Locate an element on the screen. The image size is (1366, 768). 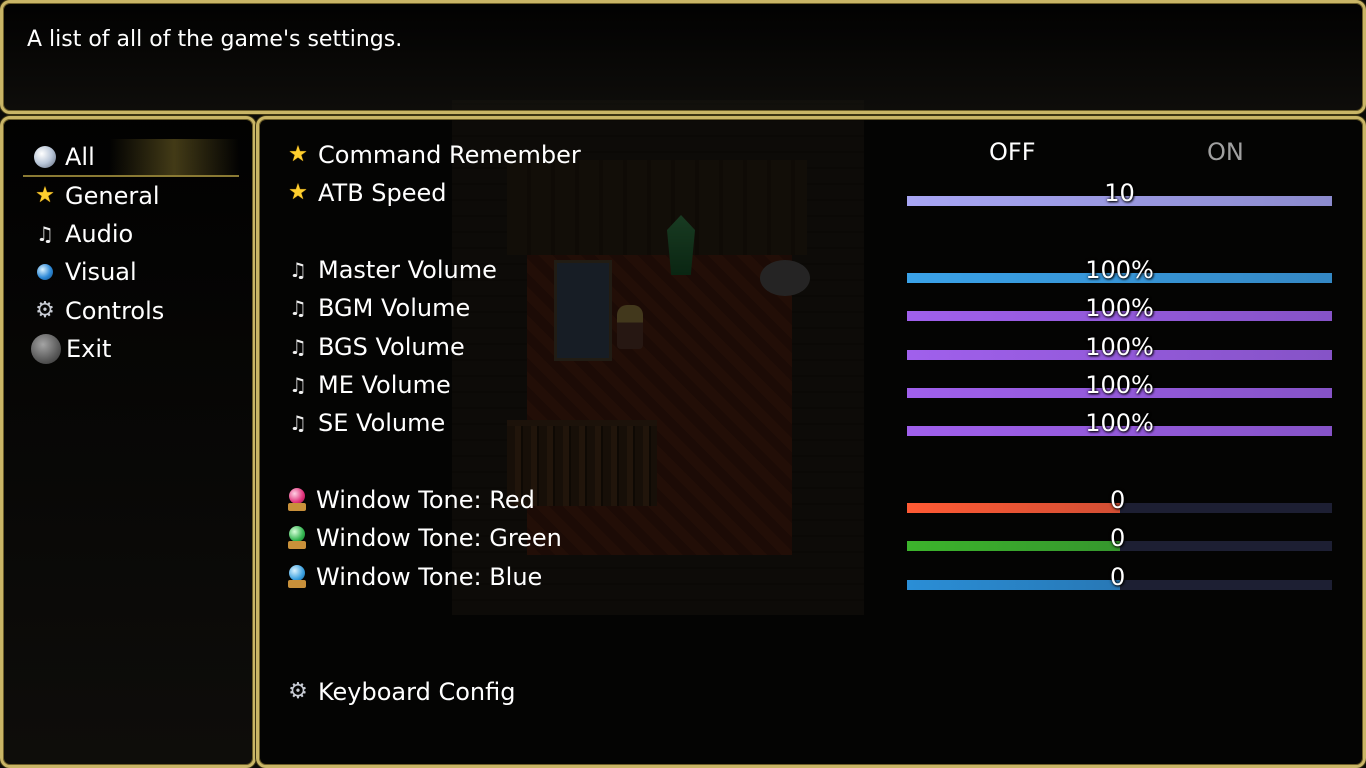
orb-icon is located at coordinates (45, 157).